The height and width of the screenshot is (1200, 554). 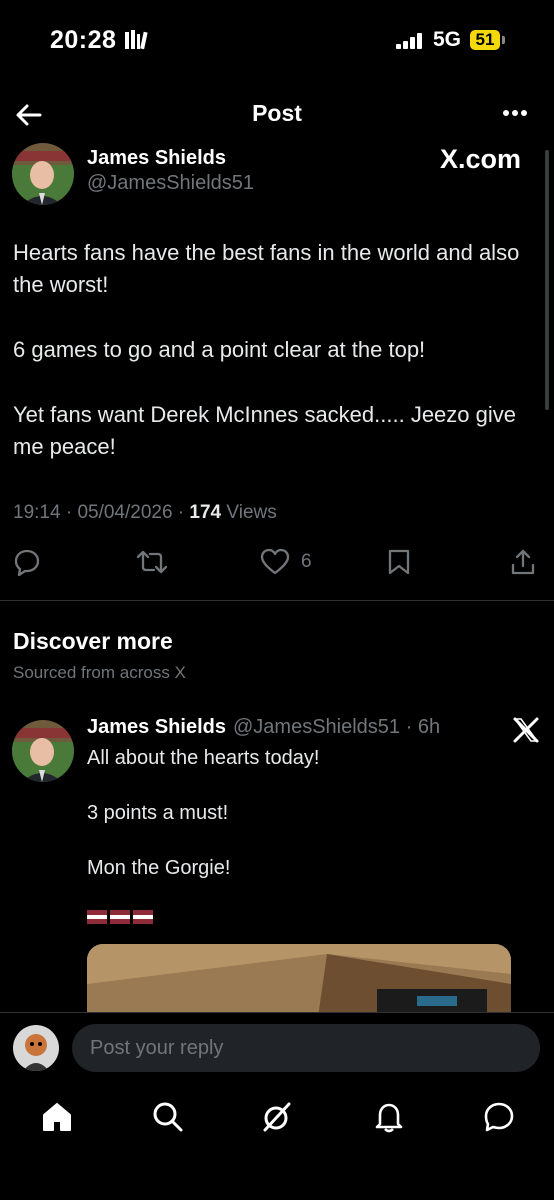 I want to click on battery-tip, so click(x=503, y=40).